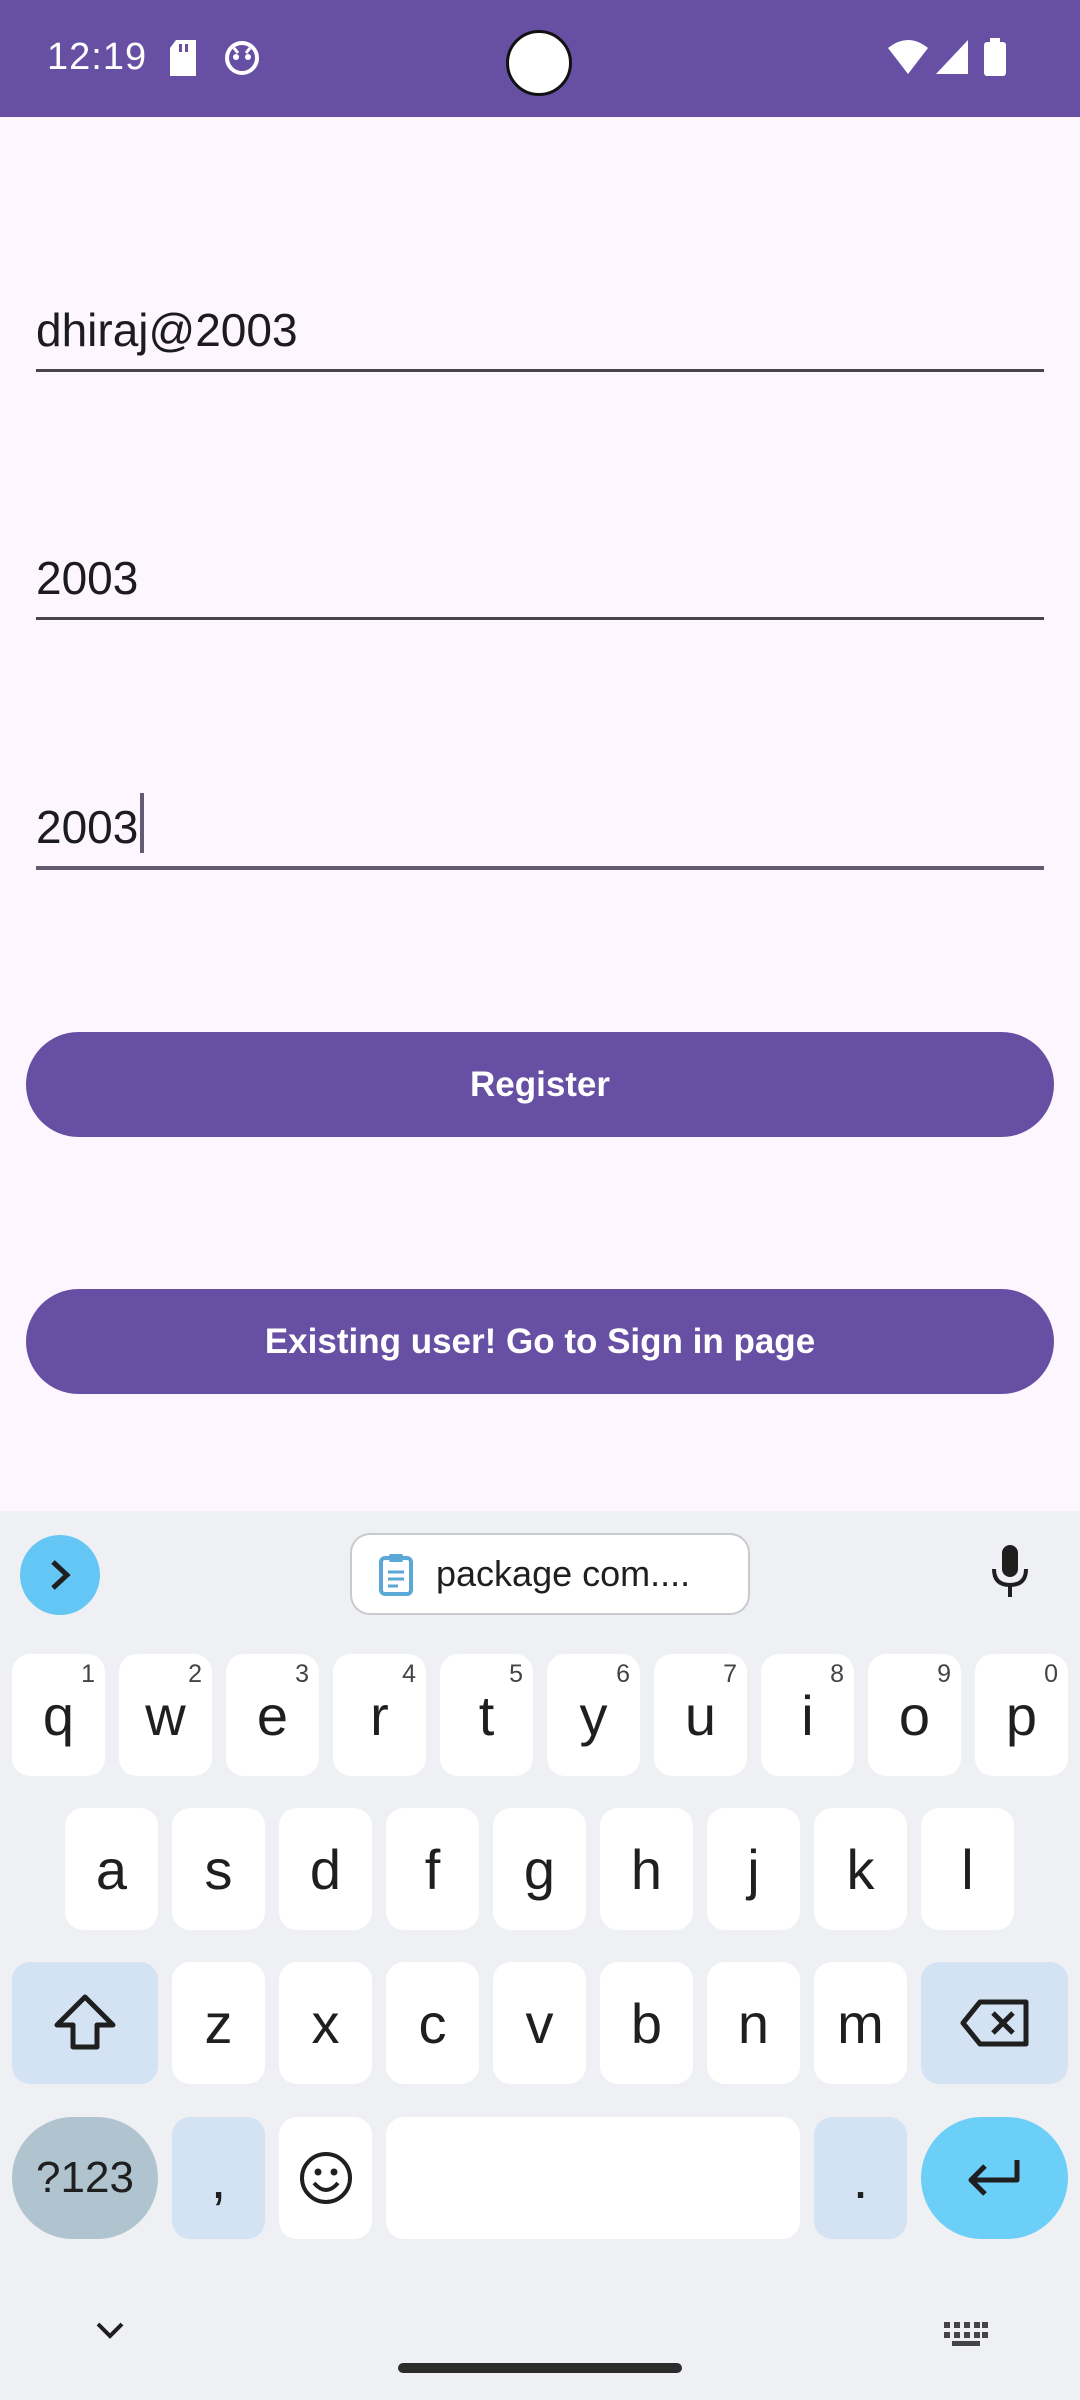  I want to click on key-o: o9, so click(914, 1715).